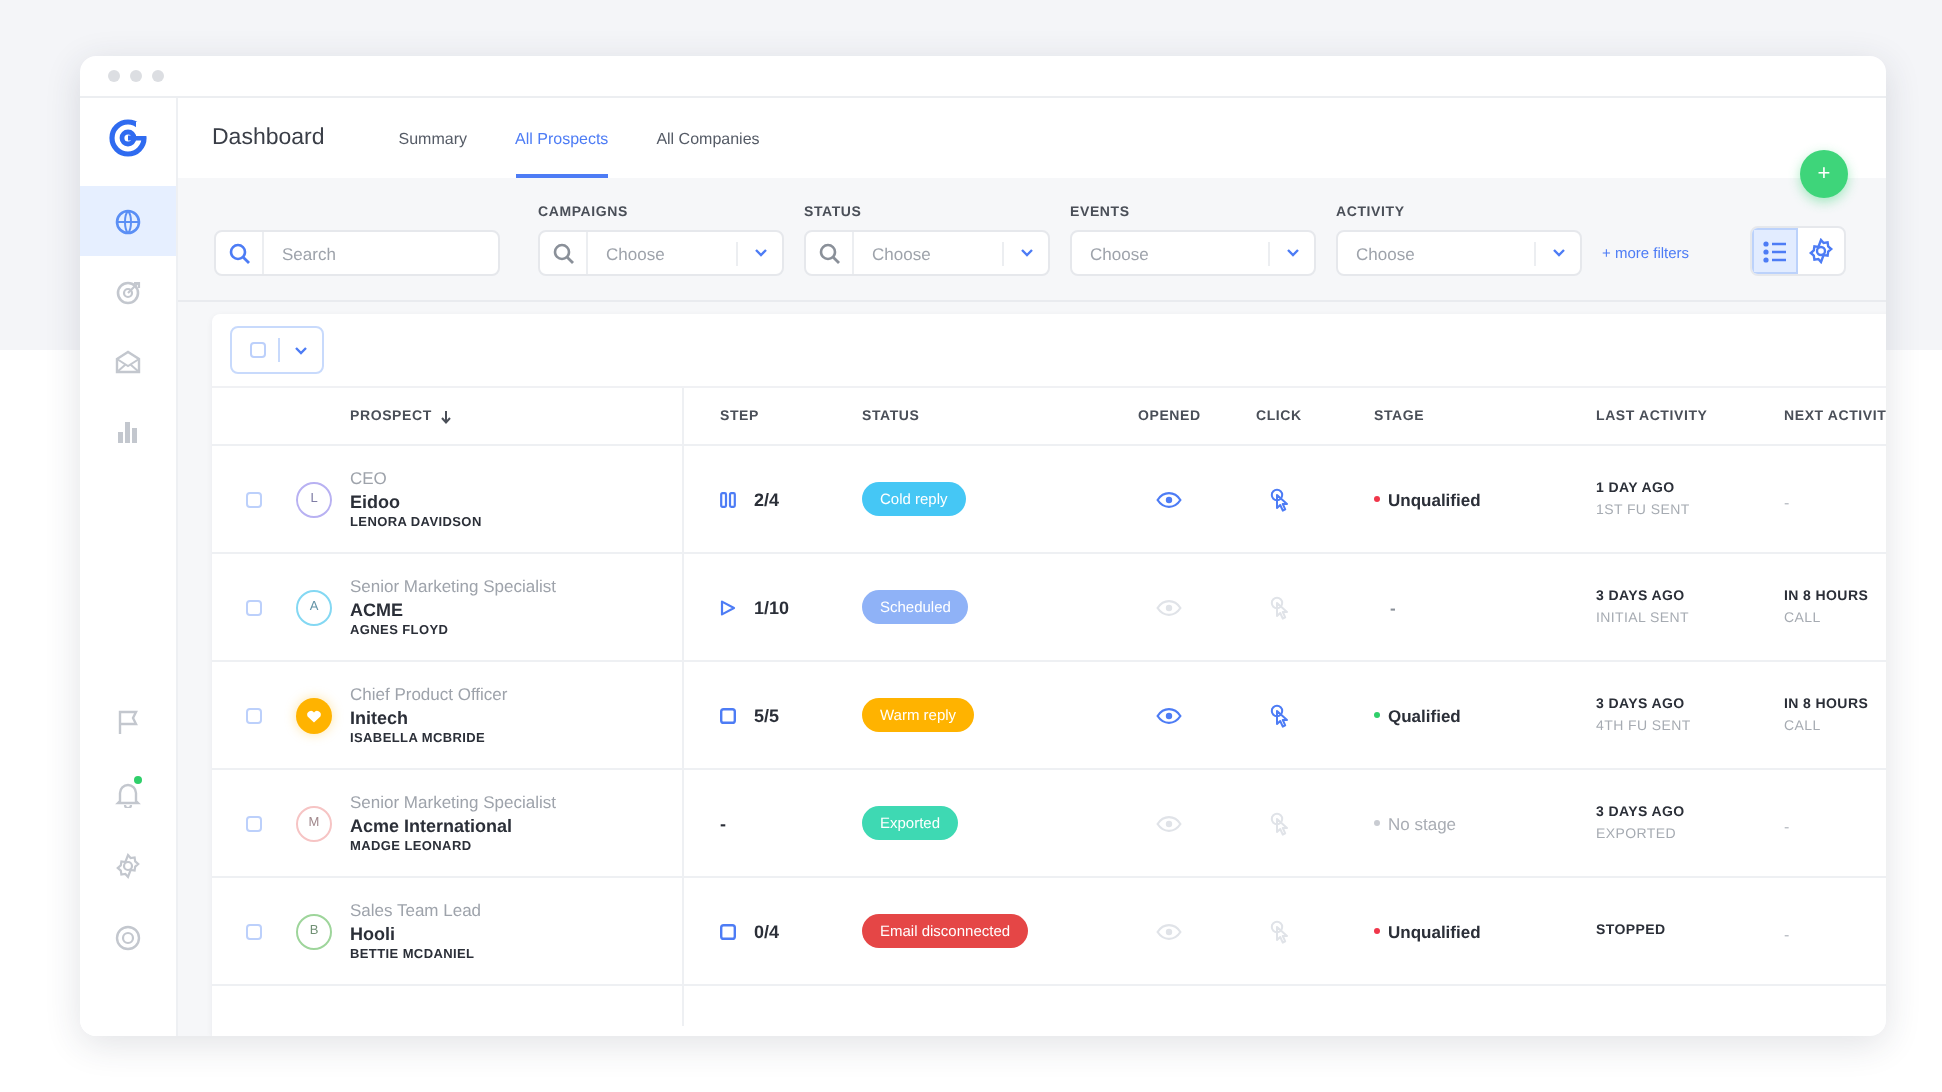  Describe the element at coordinates (128, 793) in the screenshot. I see `bell-icon` at that location.